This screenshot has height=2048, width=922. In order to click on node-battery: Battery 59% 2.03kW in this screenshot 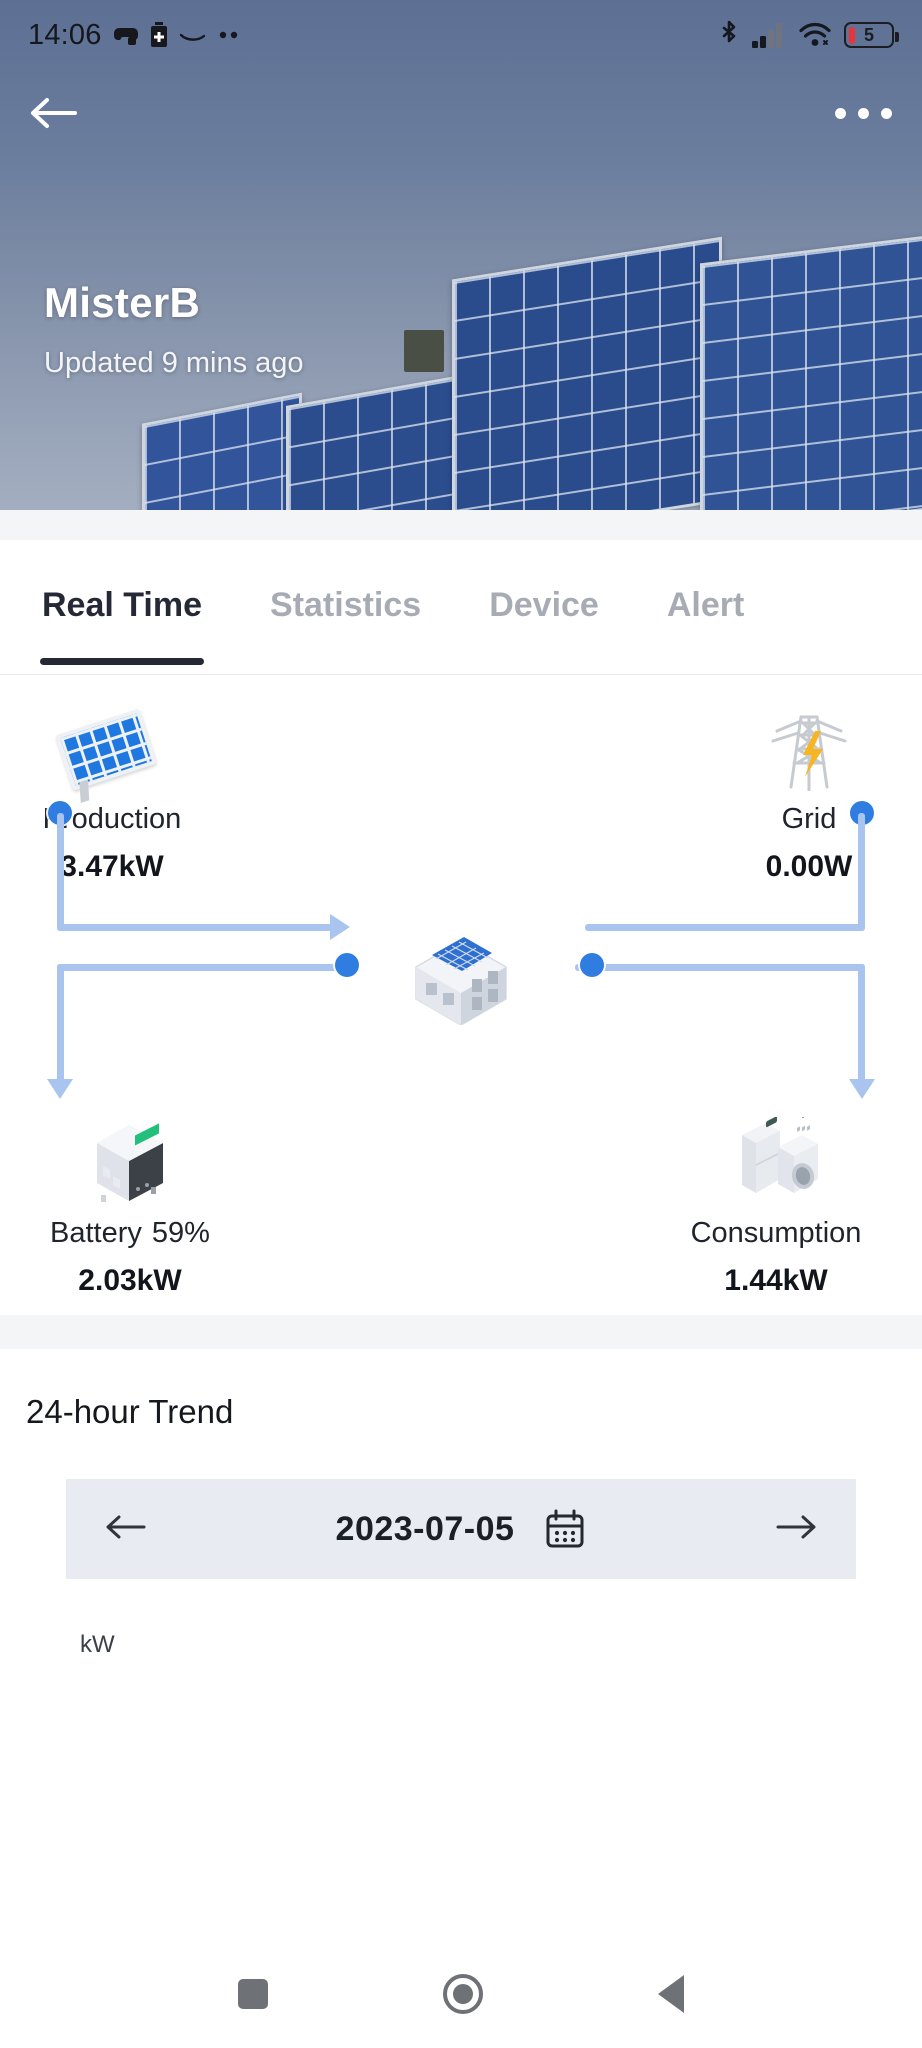, I will do `click(130, 1205)`.